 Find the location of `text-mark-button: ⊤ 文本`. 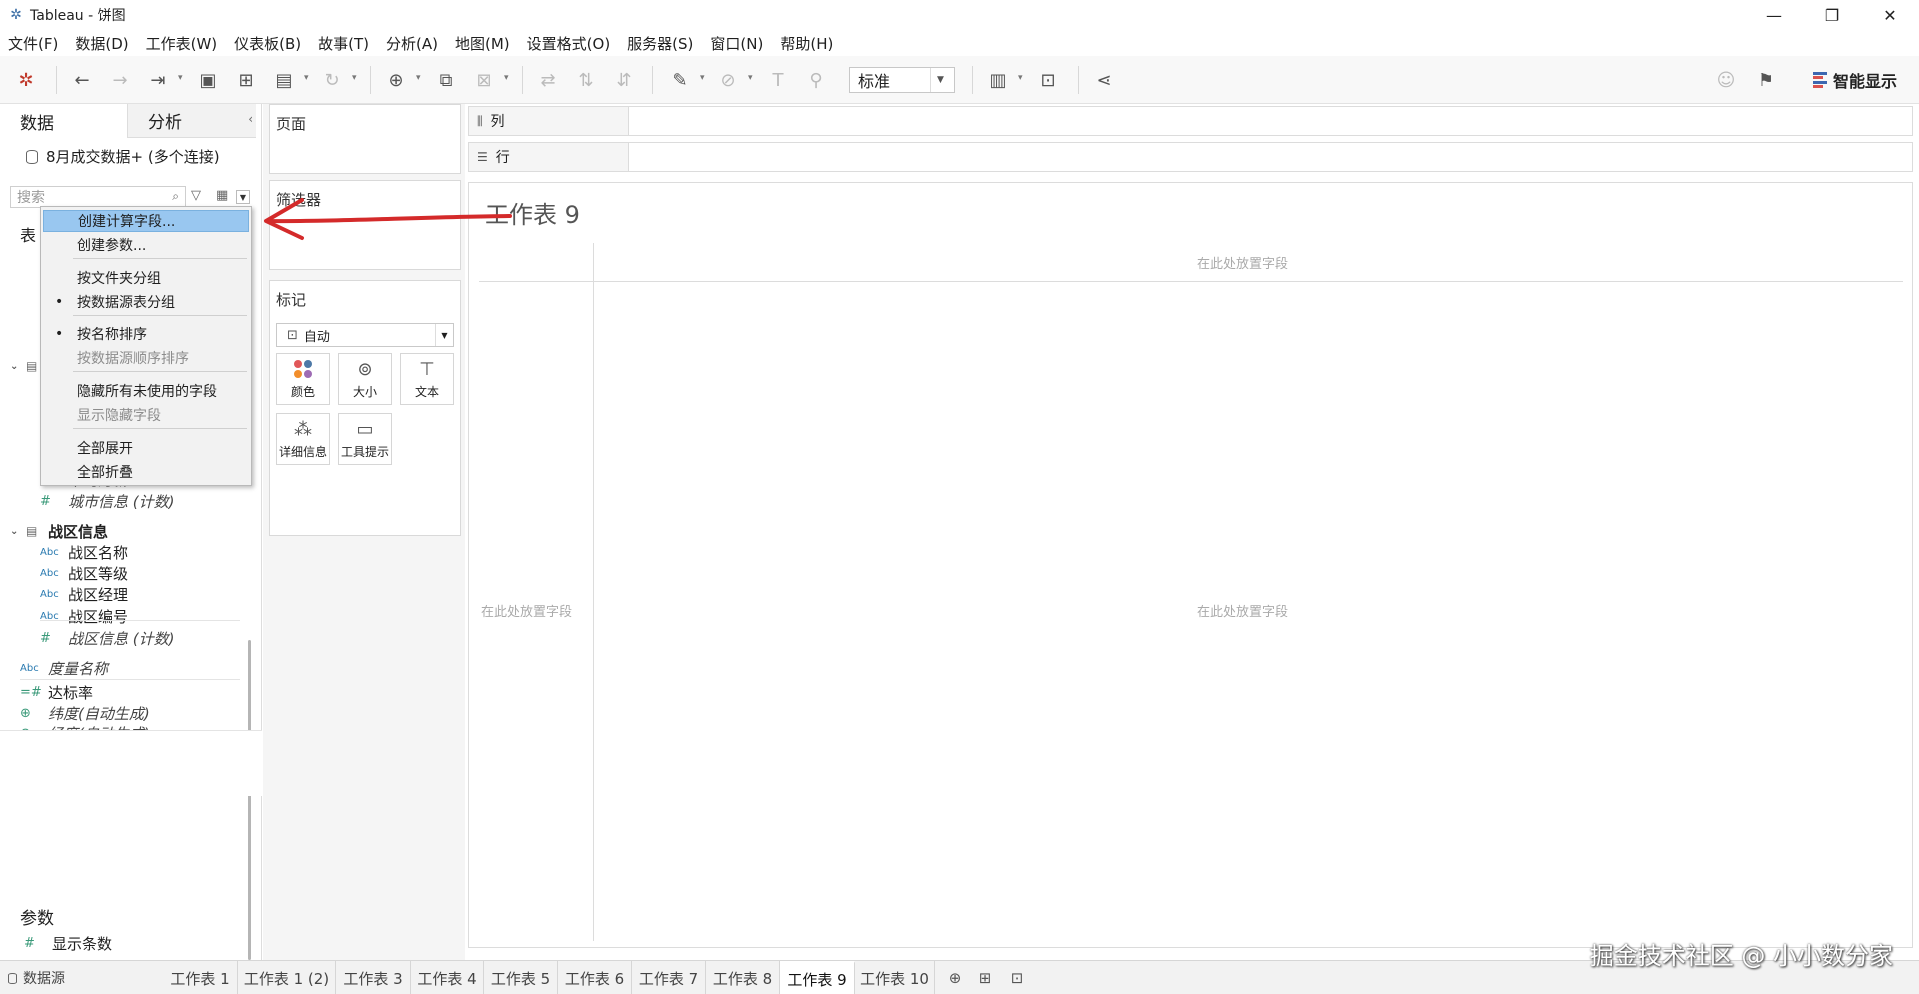

text-mark-button: ⊤ 文本 is located at coordinates (427, 379).